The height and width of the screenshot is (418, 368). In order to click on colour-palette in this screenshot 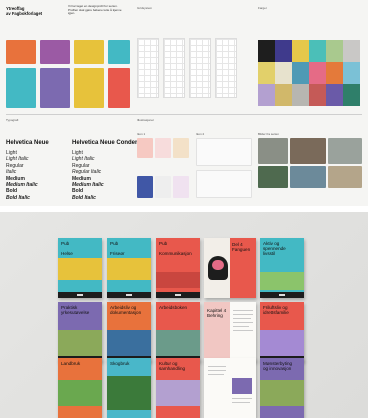, I will do `click(310, 74)`.